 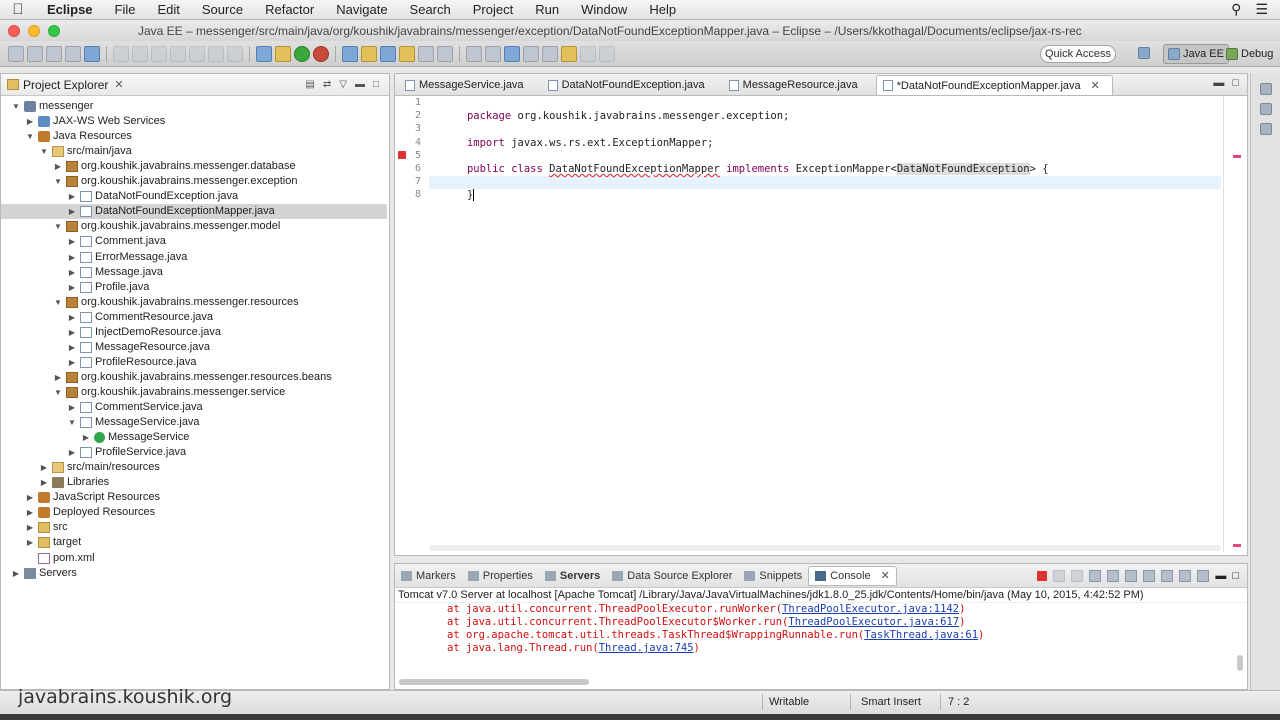 What do you see at coordinates (54, 30) in the screenshot?
I see `zoom-window-button` at bounding box center [54, 30].